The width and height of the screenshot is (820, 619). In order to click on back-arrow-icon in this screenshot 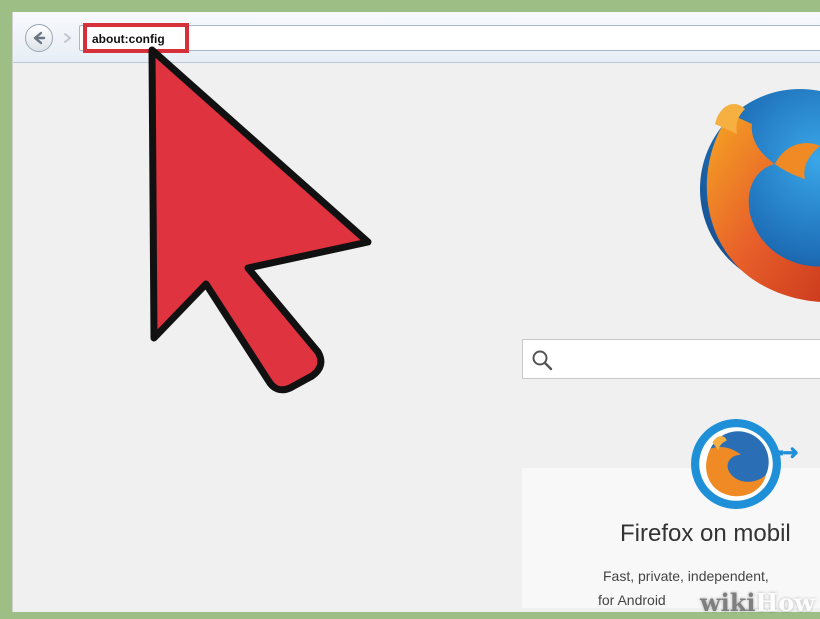, I will do `click(39, 38)`.